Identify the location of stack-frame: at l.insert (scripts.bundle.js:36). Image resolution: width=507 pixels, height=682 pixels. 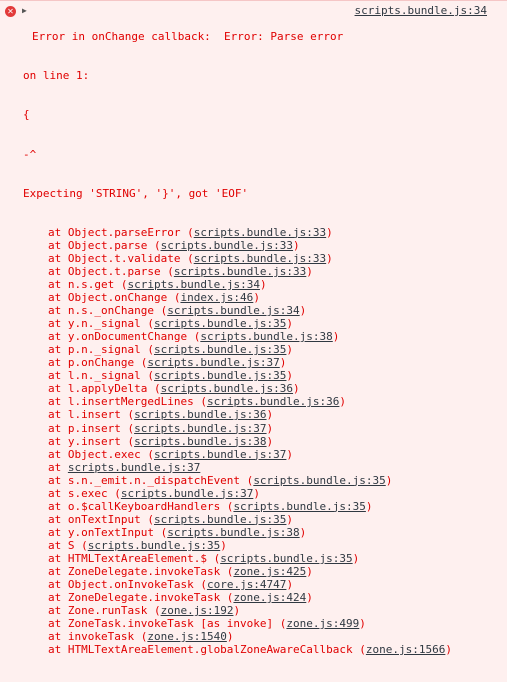
(265, 414).